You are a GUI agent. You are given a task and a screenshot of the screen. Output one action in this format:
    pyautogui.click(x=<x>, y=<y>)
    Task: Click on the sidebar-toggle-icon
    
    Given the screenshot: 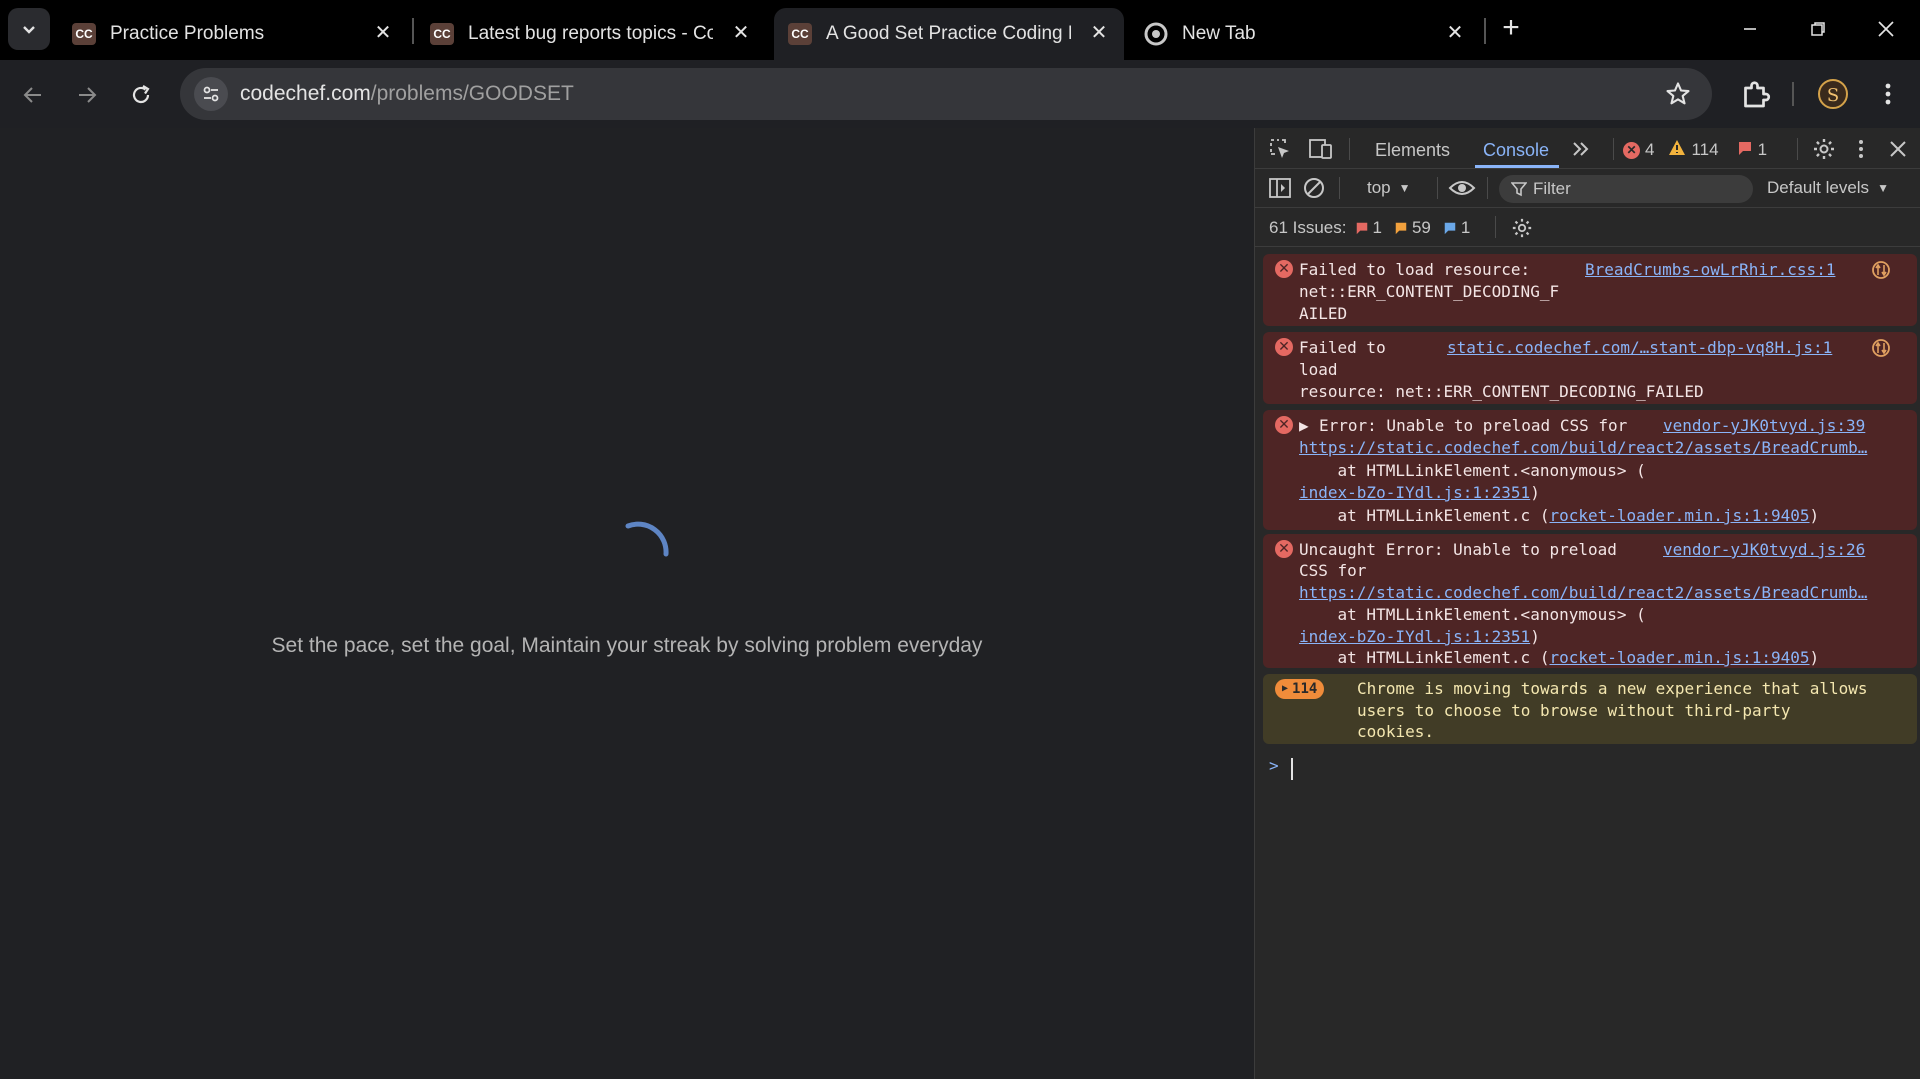 What is the action you would take?
    pyautogui.click(x=1280, y=188)
    